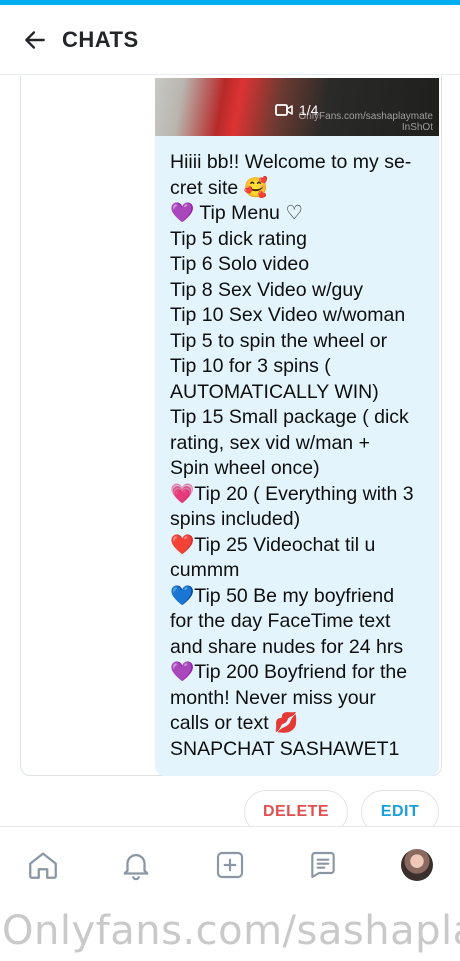  What do you see at coordinates (230, 40) in the screenshot?
I see `header: CHATS` at bounding box center [230, 40].